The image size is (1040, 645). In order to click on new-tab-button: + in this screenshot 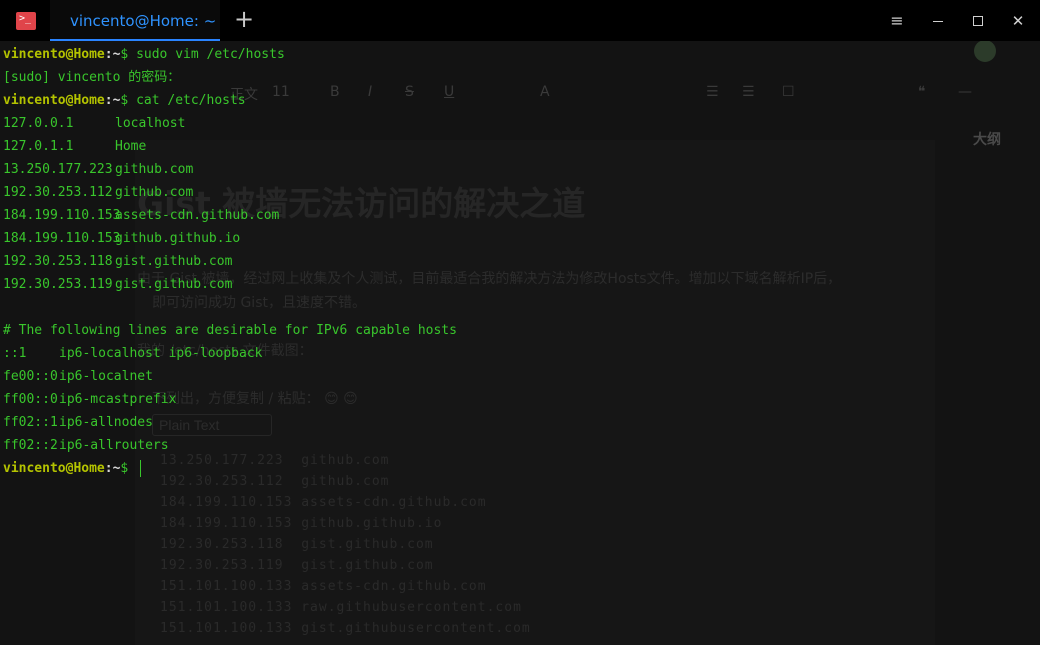, I will do `click(244, 19)`.